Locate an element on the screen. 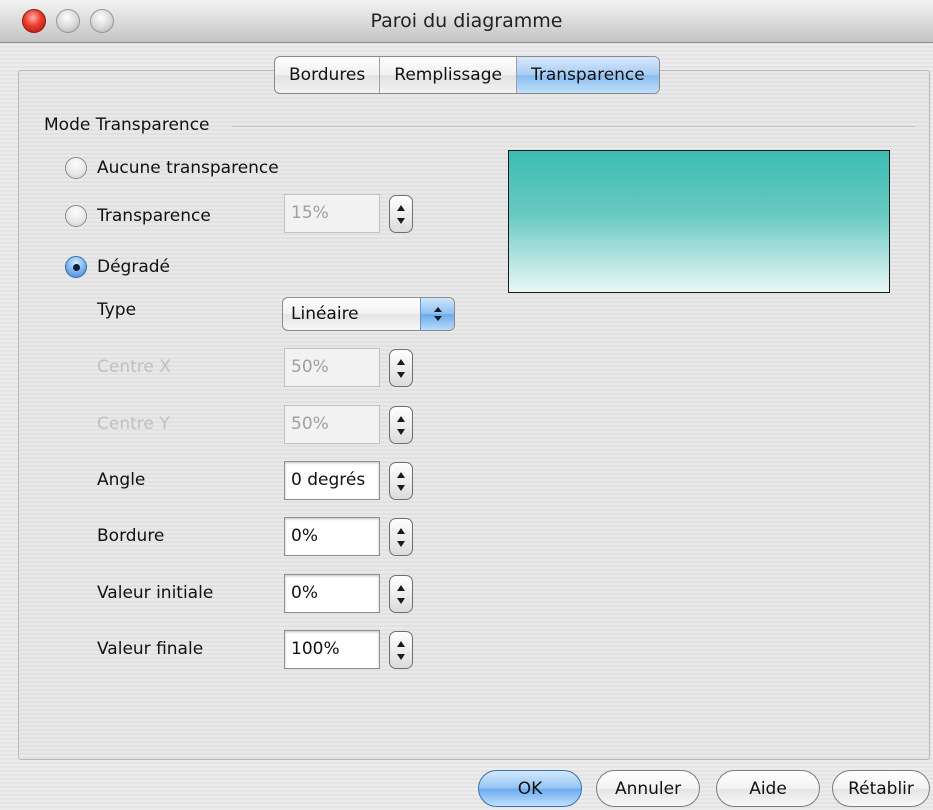 This screenshot has height=810, width=933. window-title: Paroi du diagramme is located at coordinates (466, 21).